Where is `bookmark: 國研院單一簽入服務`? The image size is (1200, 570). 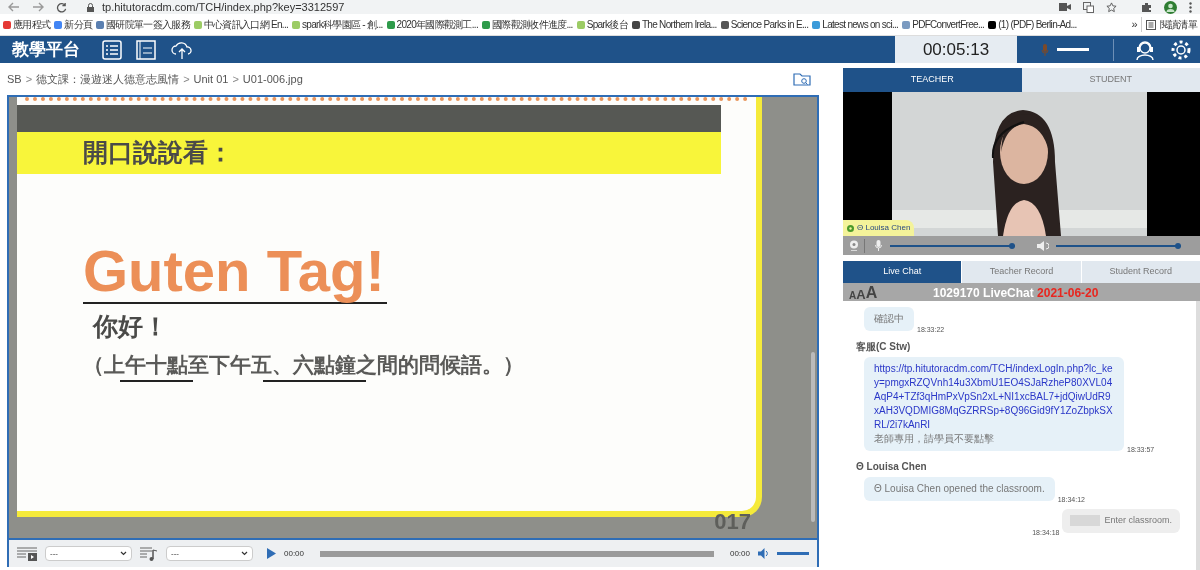 bookmark: 國研院單一簽入服務 is located at coordinates (143, 24).